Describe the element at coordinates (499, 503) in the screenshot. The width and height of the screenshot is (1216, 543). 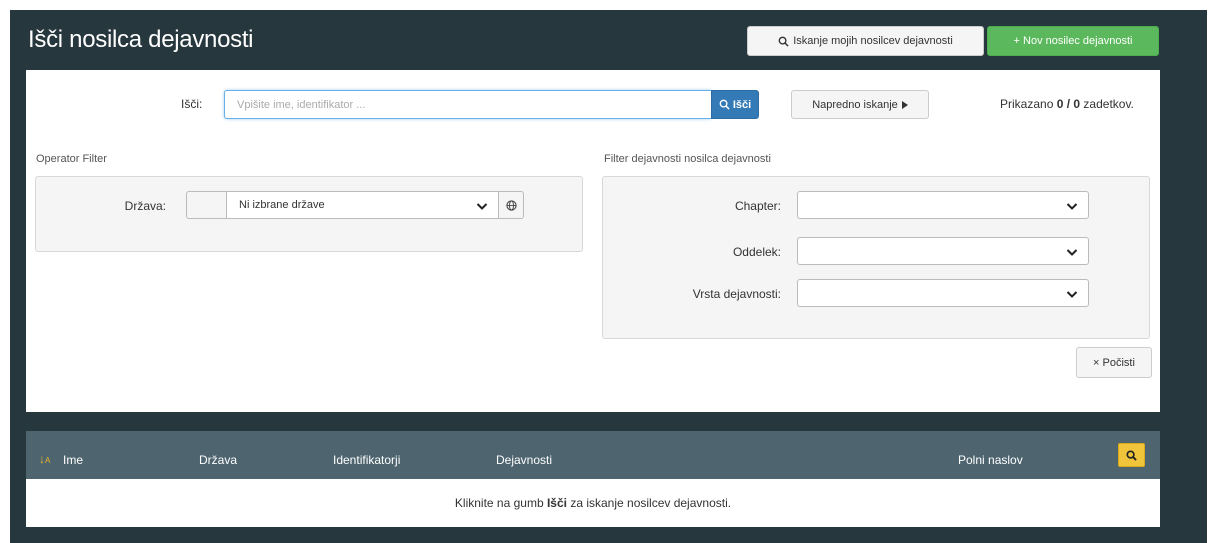
I see `empty-prefix: Kliknite na gumb` at that location.